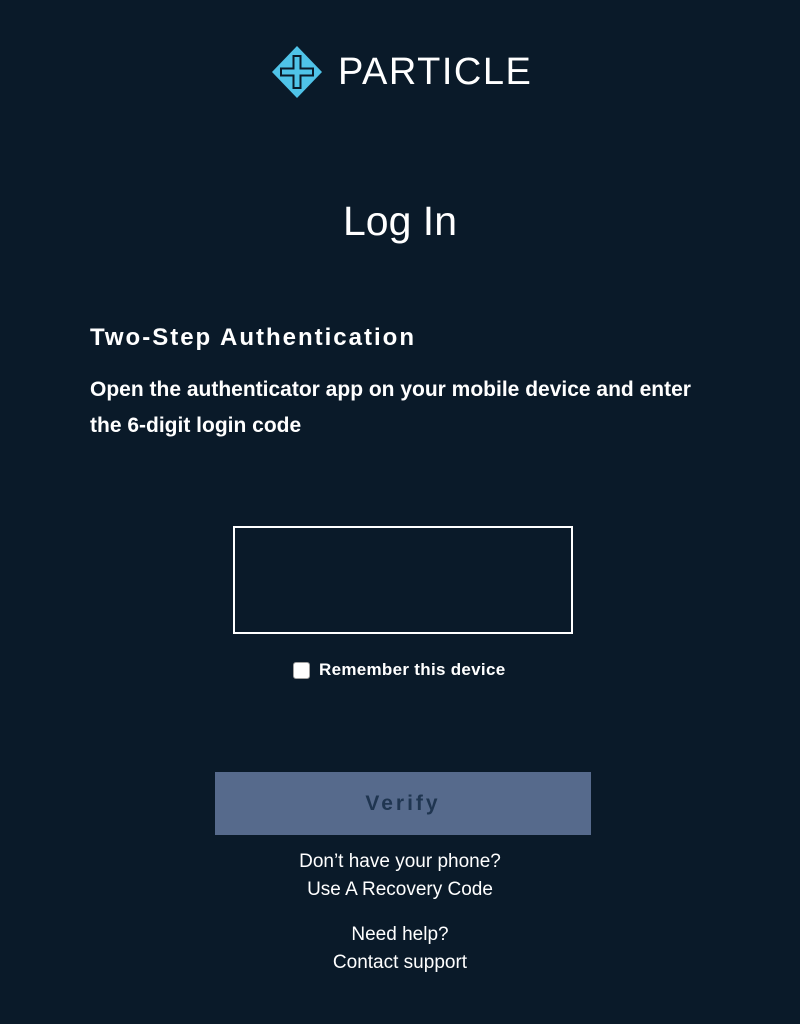 Image resolution: width=800 pixels, height=1024 pixels. Describe the element at coordinates (400, 221) in the screenshot. I see `page-title: Log In` at that location.